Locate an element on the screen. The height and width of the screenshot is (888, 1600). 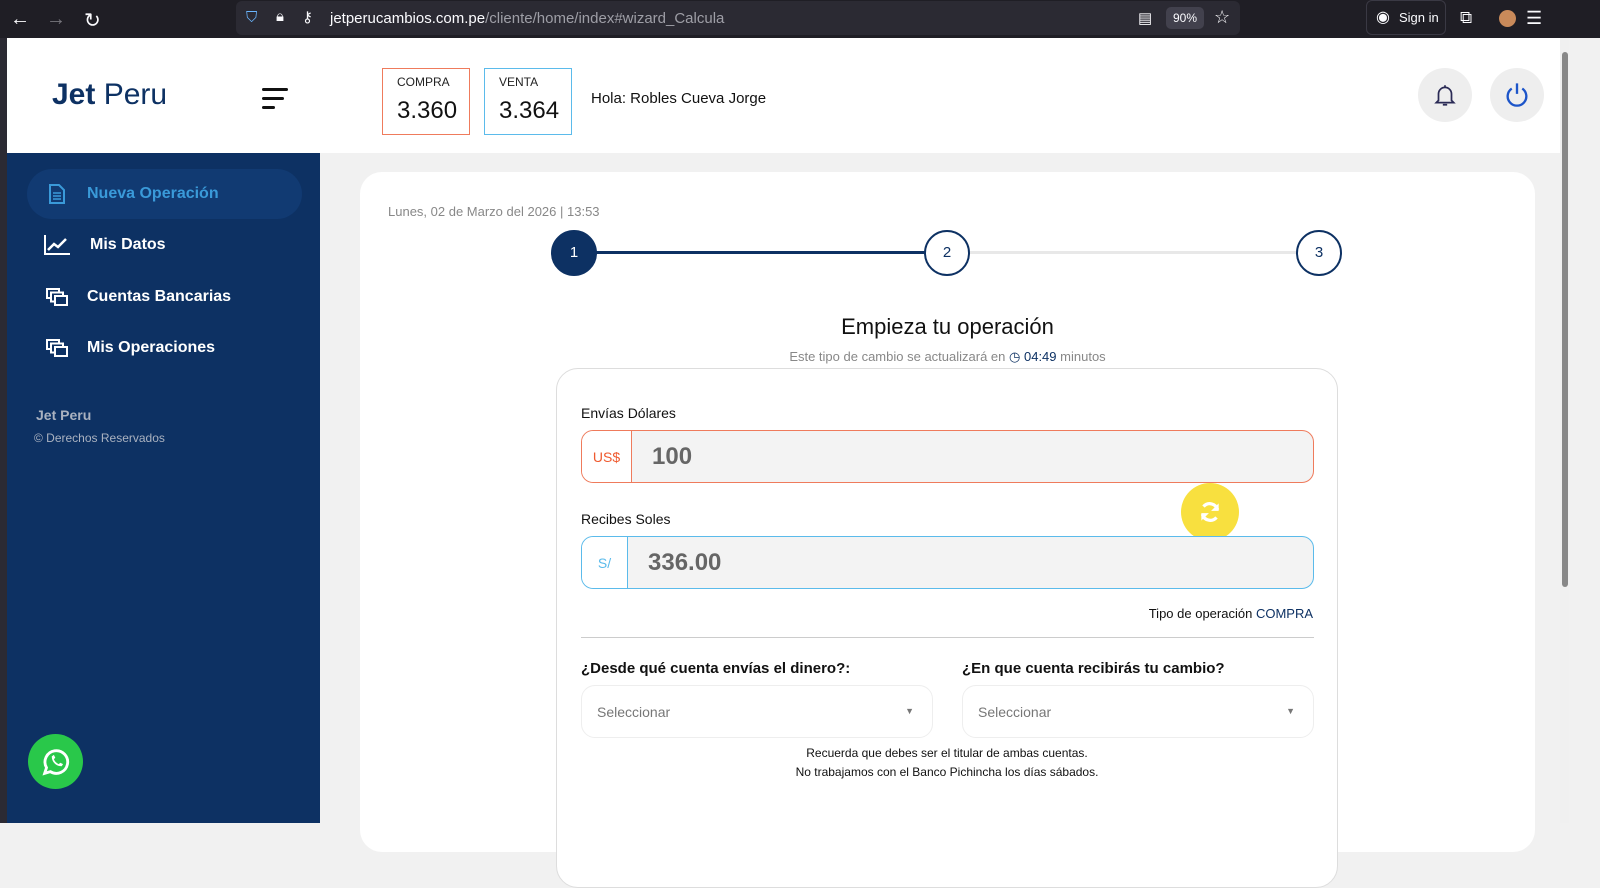
operation-type-label: Tipo de operación is located at coordinates (1200, 613).